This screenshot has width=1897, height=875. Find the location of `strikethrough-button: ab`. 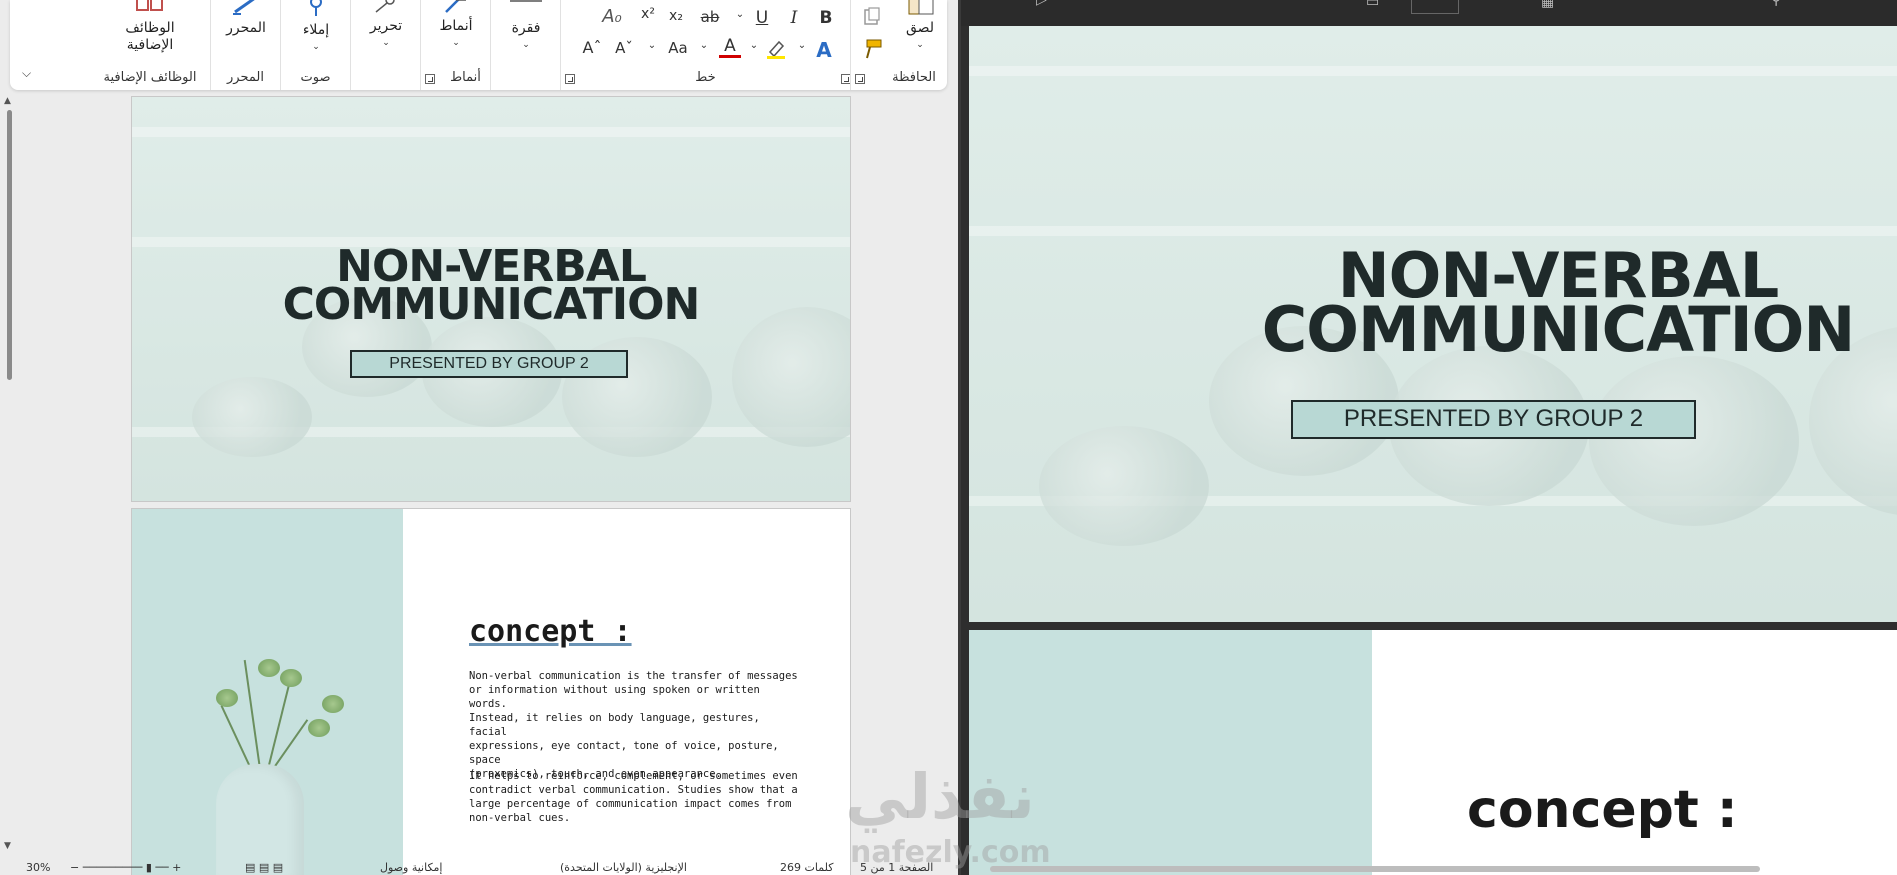

strikethrough-button: ab is located at coordinates (710, 17).